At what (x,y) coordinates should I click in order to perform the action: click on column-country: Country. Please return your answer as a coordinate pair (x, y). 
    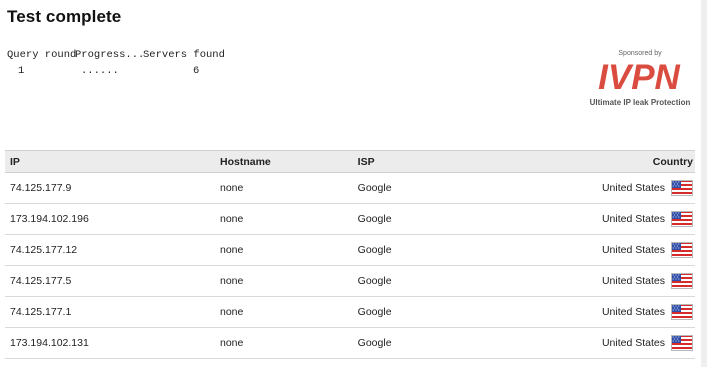
    Looking at the image, I should click on (605, 161).